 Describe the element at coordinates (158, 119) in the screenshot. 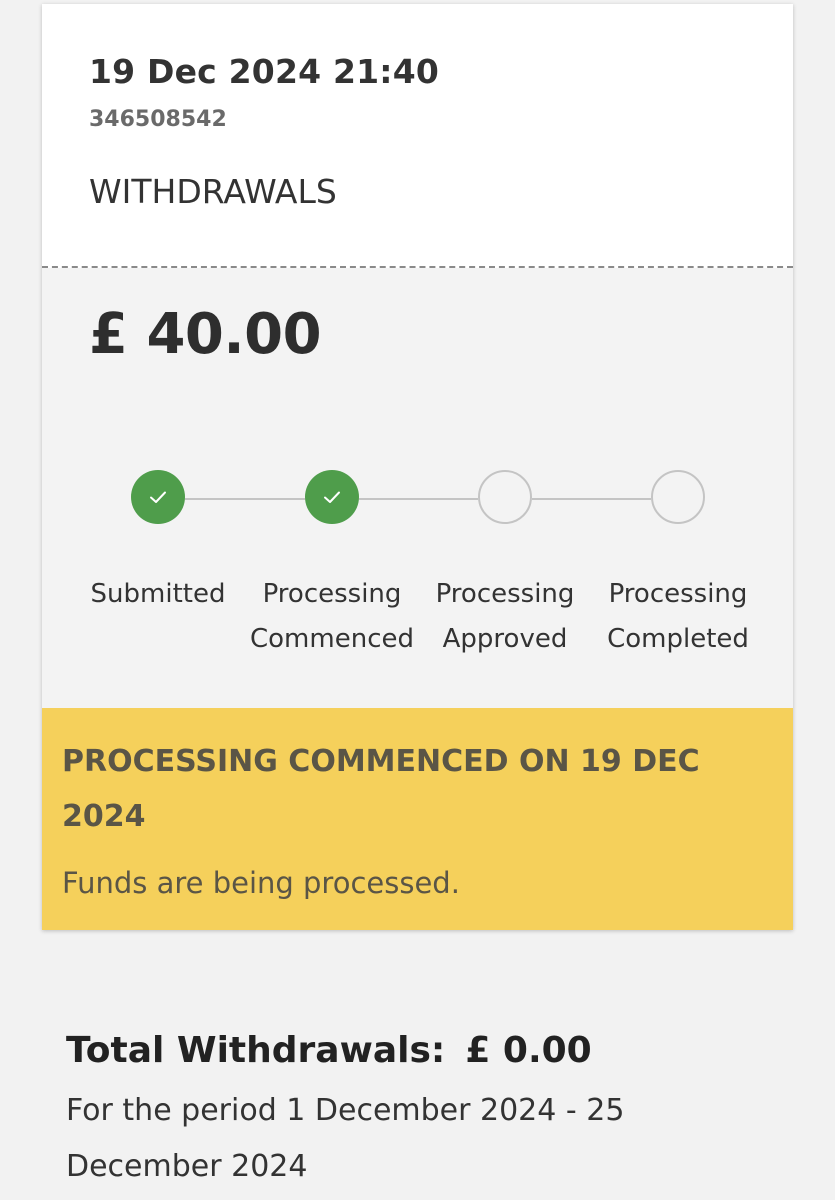

I see `transaction-reference: 346508542` at that location.